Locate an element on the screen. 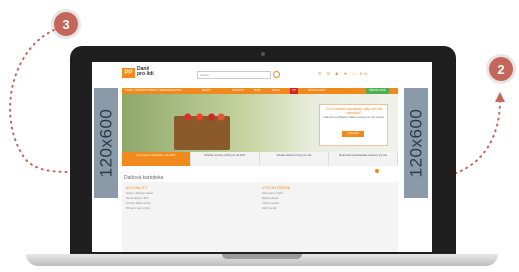 Image resolution: width=519 pixels, height=272 pixels. ad-banner-right: 120x600 is located at coordinates (416, 143).